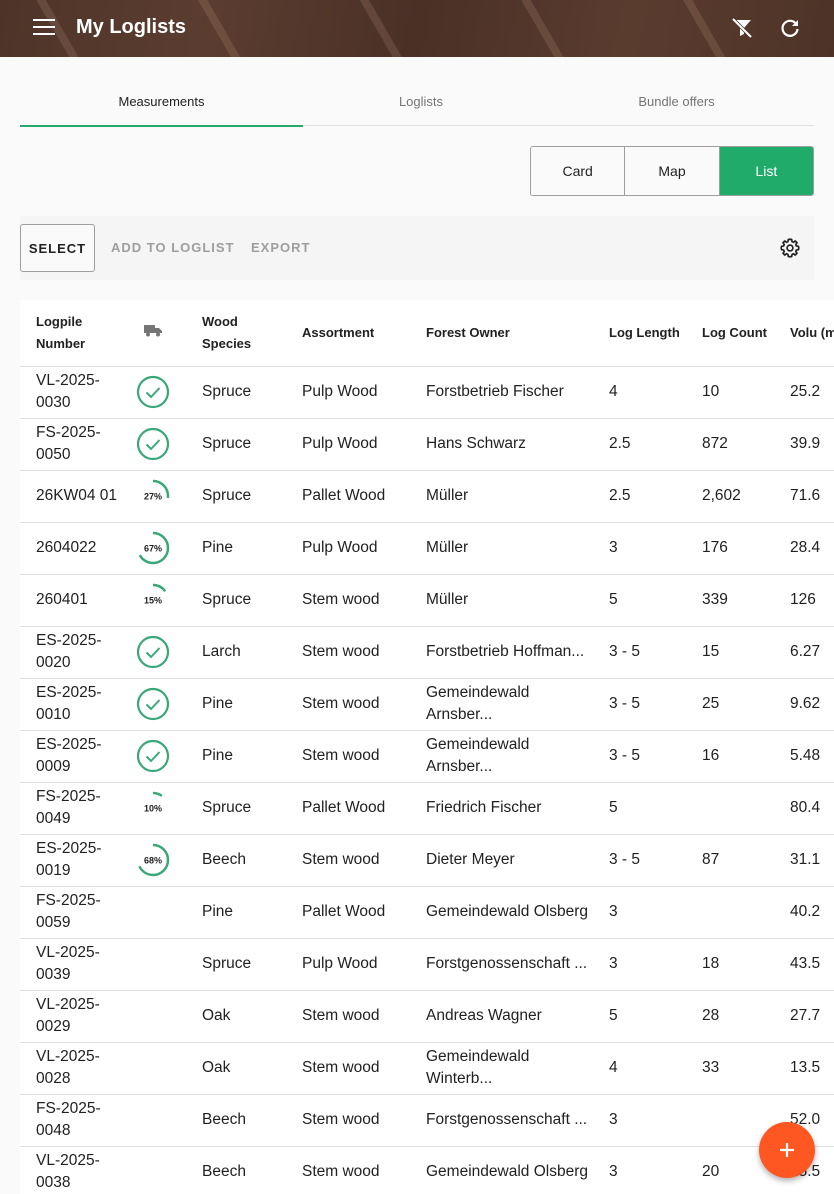  I want to click on tab-bundle-offers: Bundle offers, so click(676, 101).